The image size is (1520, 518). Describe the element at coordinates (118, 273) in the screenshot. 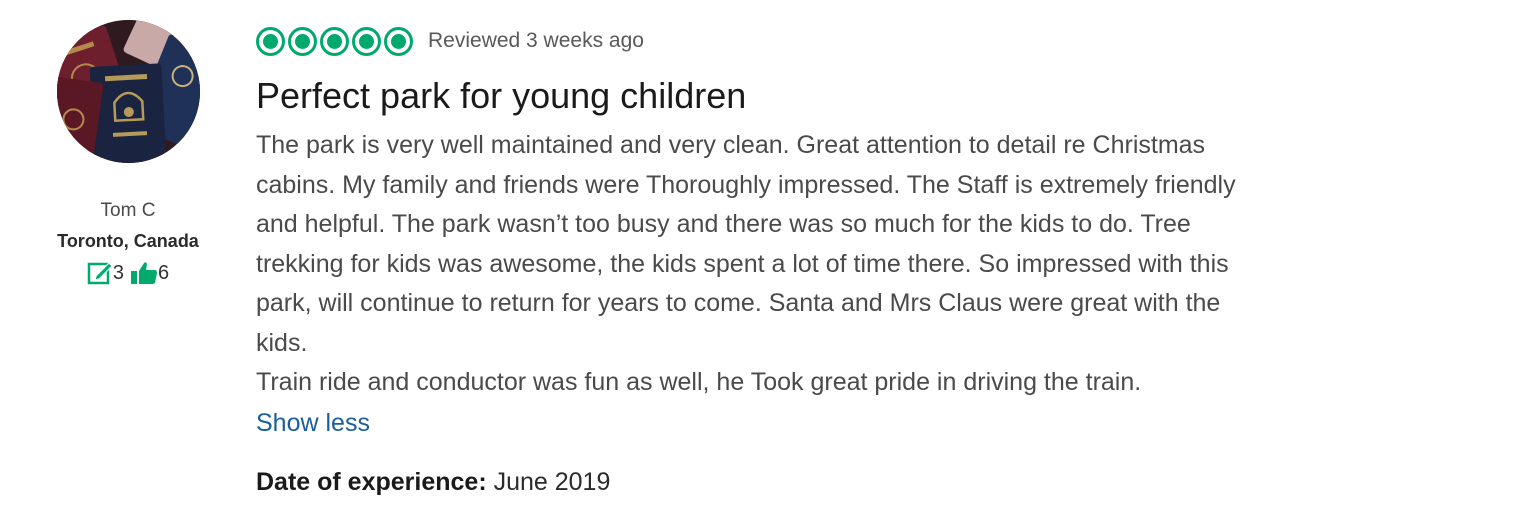

I see `review-count: 3` at that location.